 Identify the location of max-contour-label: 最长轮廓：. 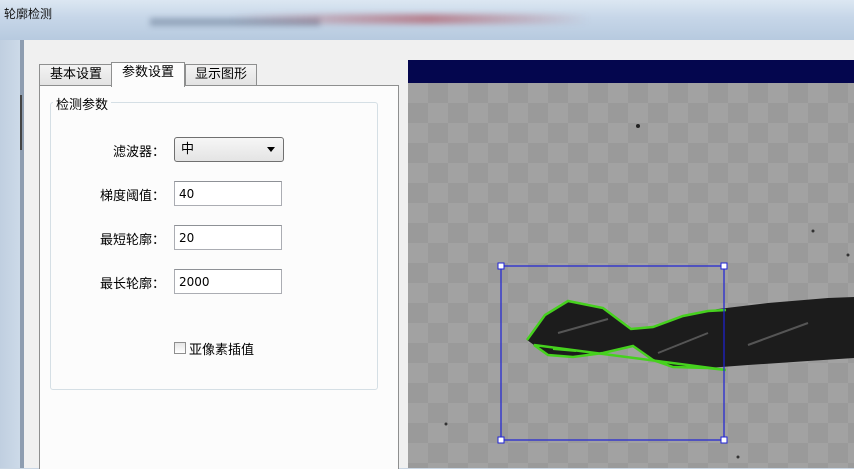
(132, 284).